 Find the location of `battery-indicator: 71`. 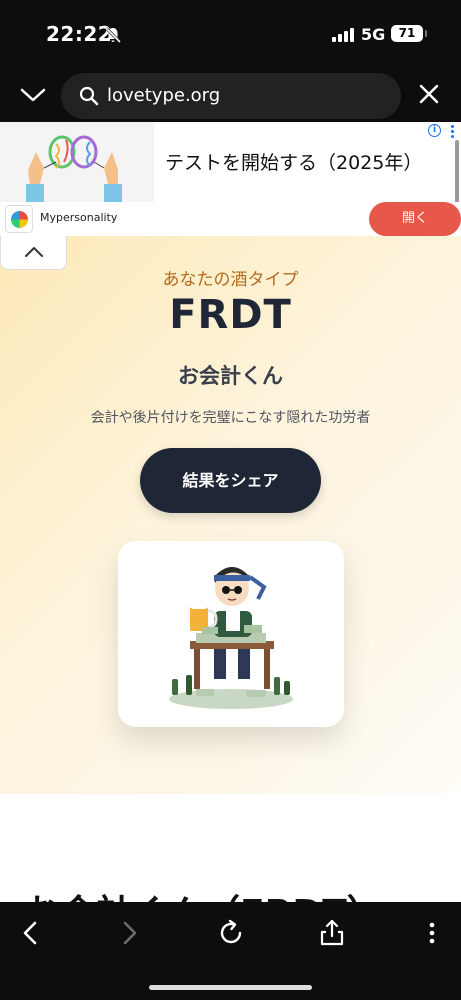

battery-indicator: 71 is located at coordinates (409, 33).